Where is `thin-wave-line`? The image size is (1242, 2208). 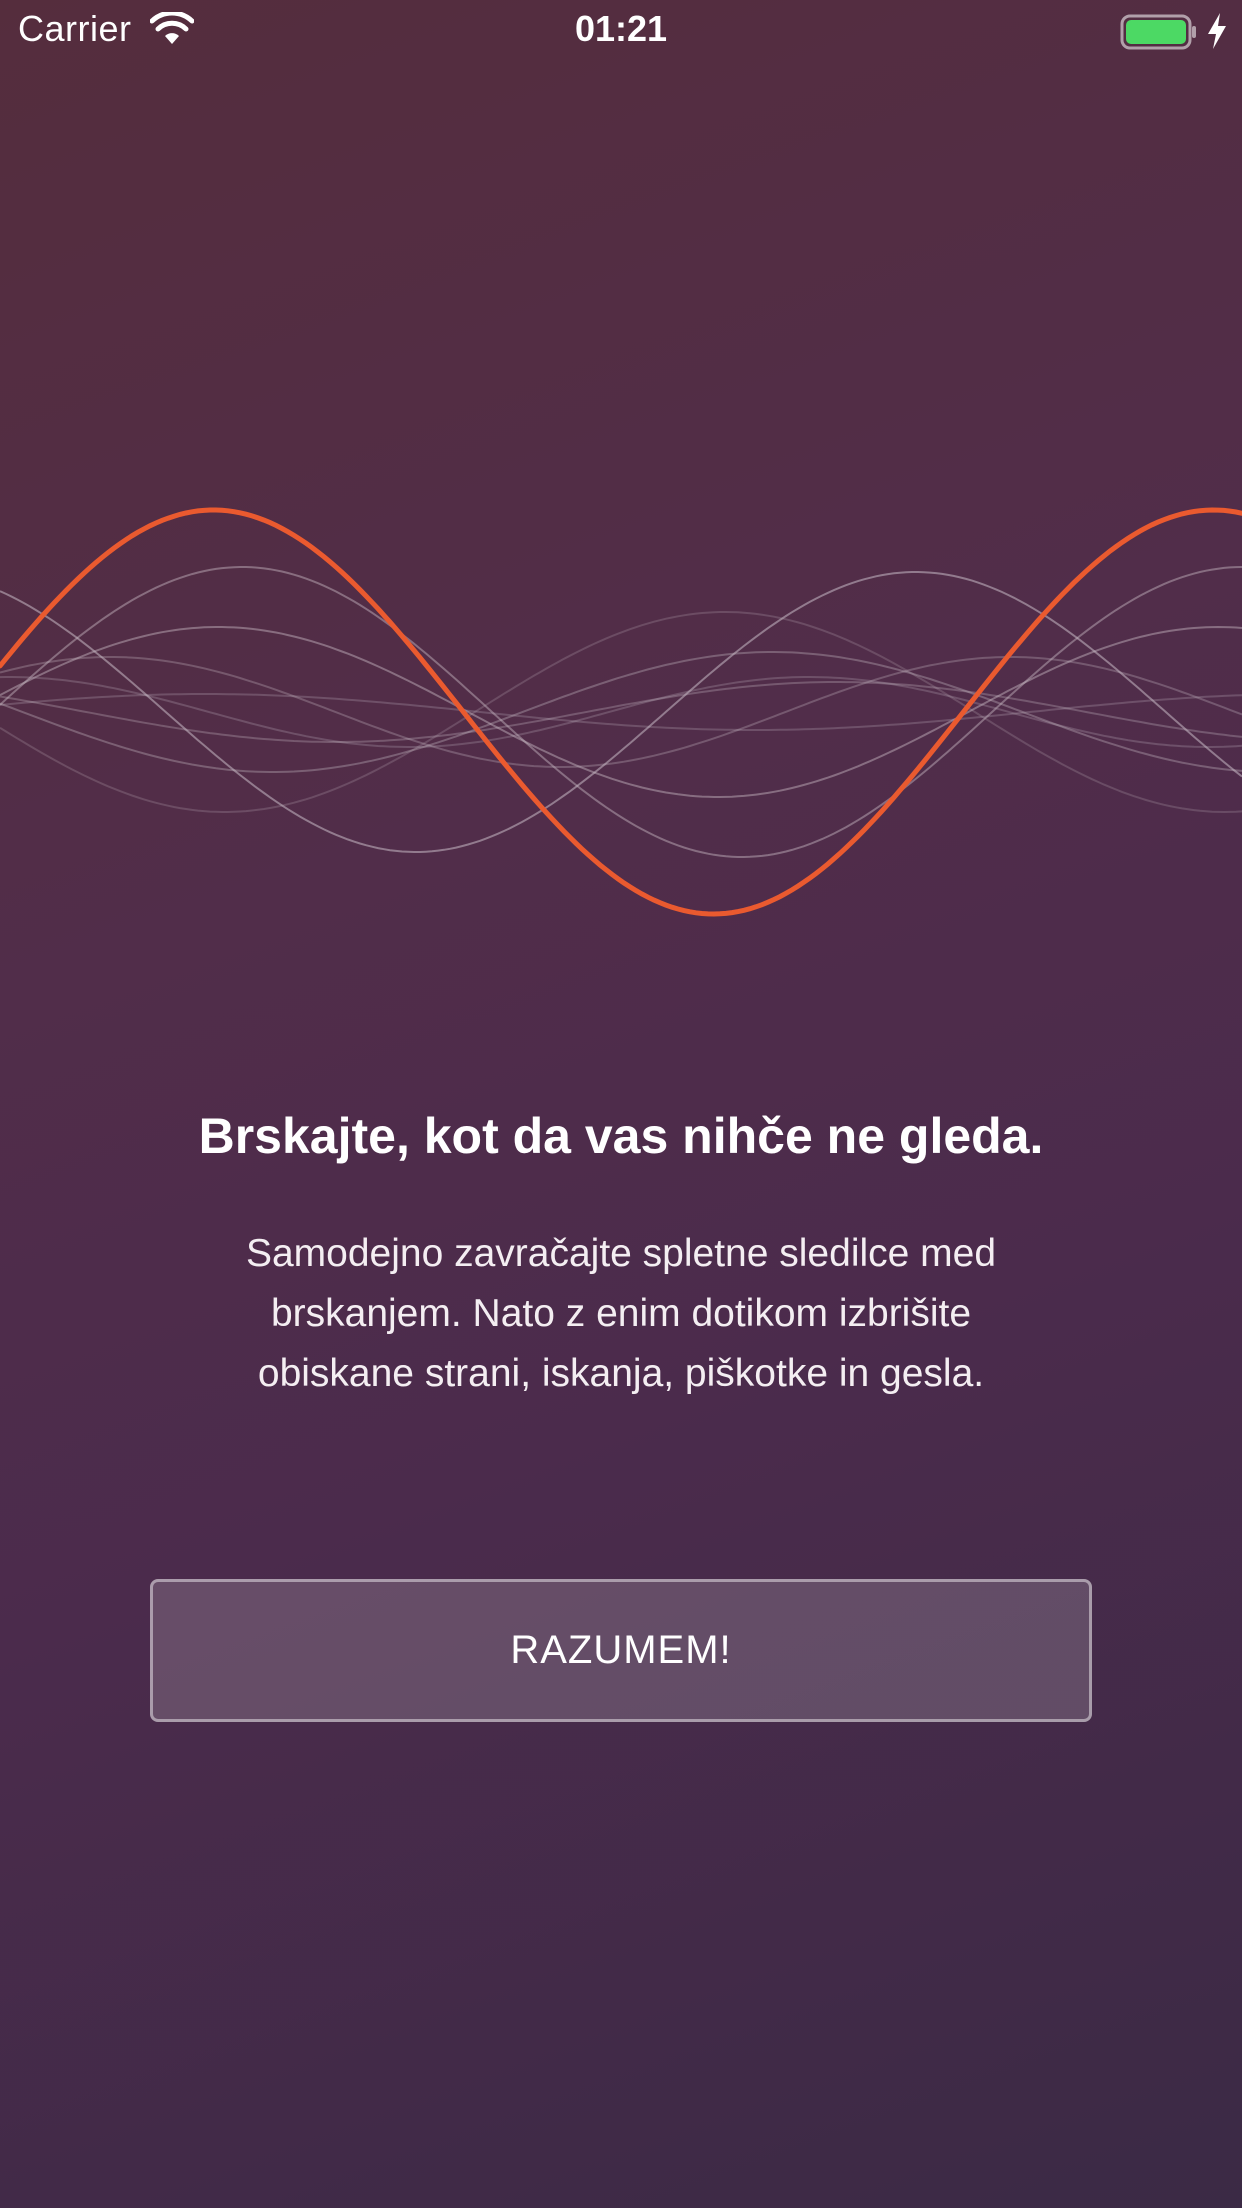 thin-wave-line is located at coordinates (621, 712).